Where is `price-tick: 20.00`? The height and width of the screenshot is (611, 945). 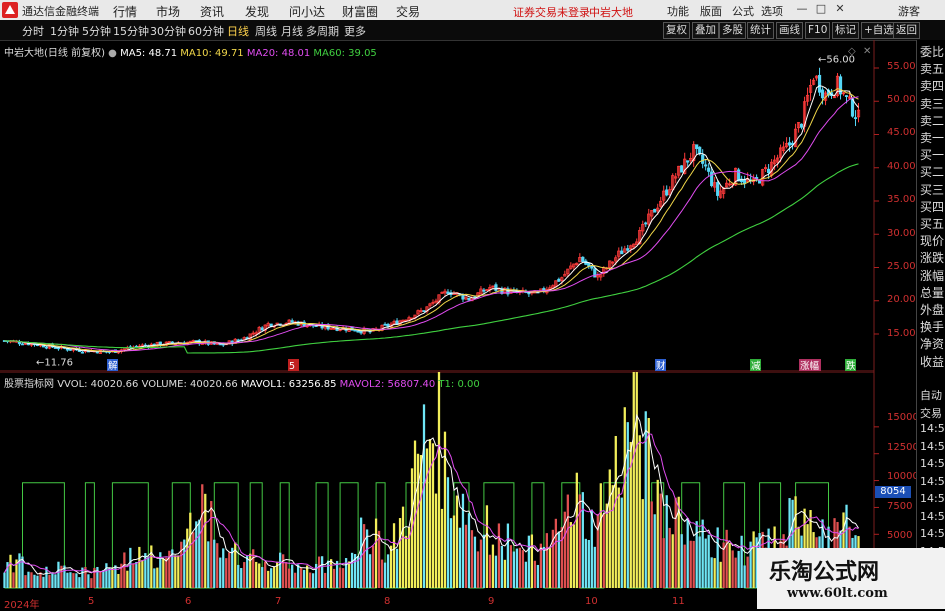
price-tick: 20.00 is located at coordinates (901, 299).